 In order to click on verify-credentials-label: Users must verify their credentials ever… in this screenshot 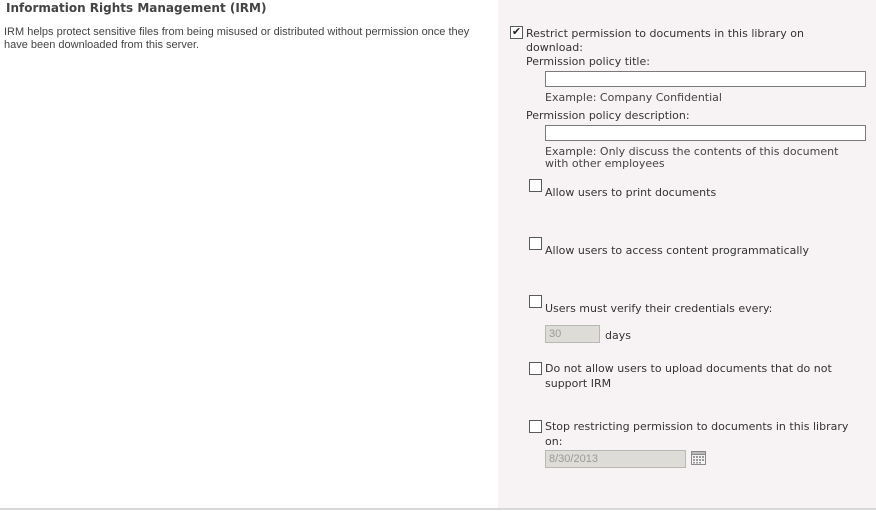, I will do `click(659, 308)`.